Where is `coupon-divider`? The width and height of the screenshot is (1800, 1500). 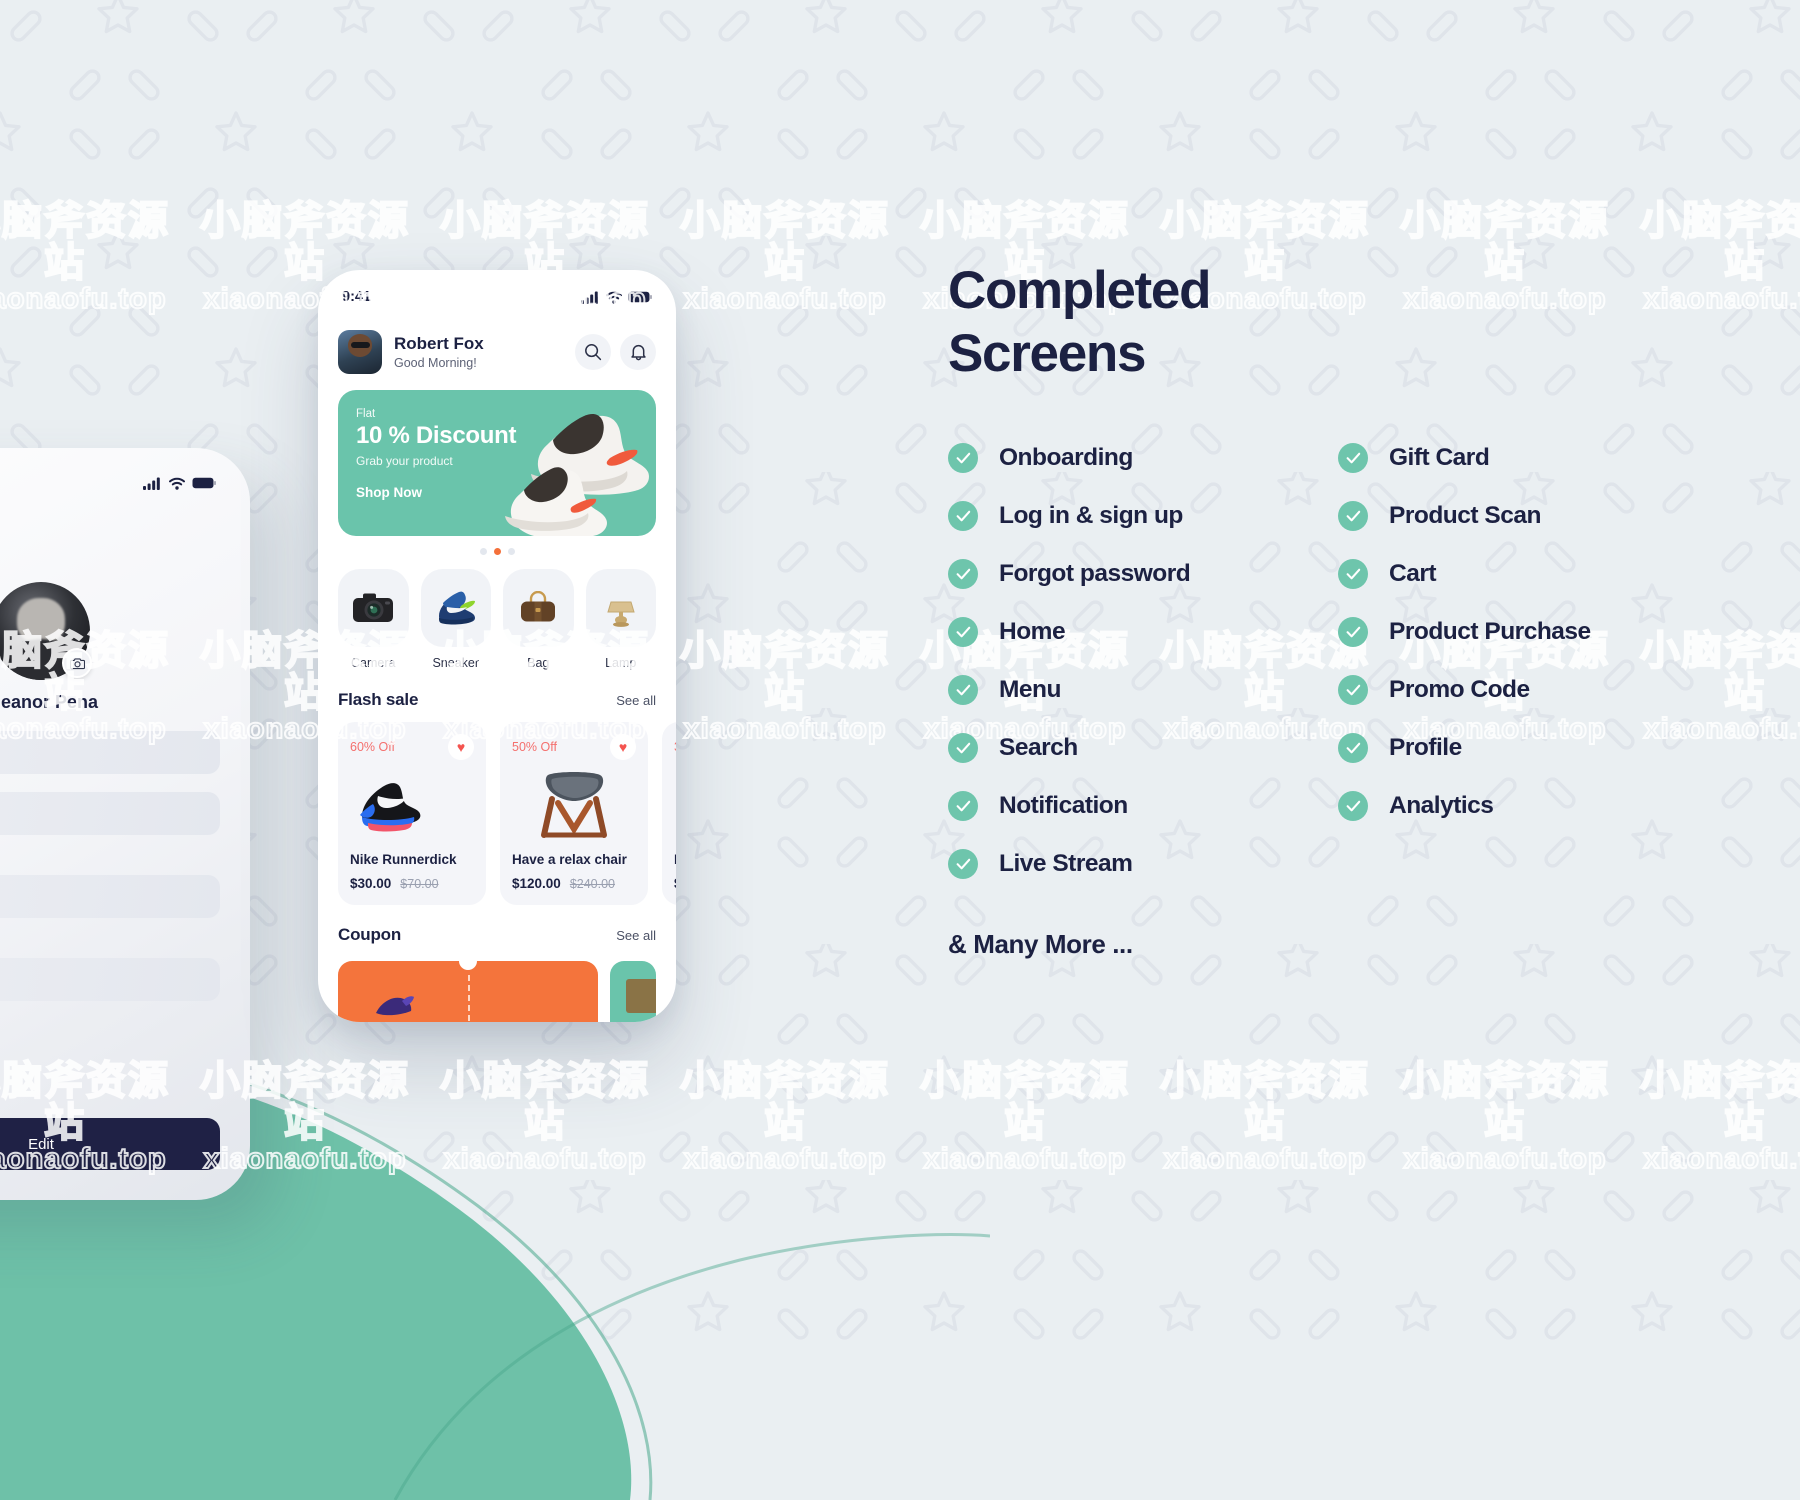
coupon-divider is located at coordinates (469, 998).